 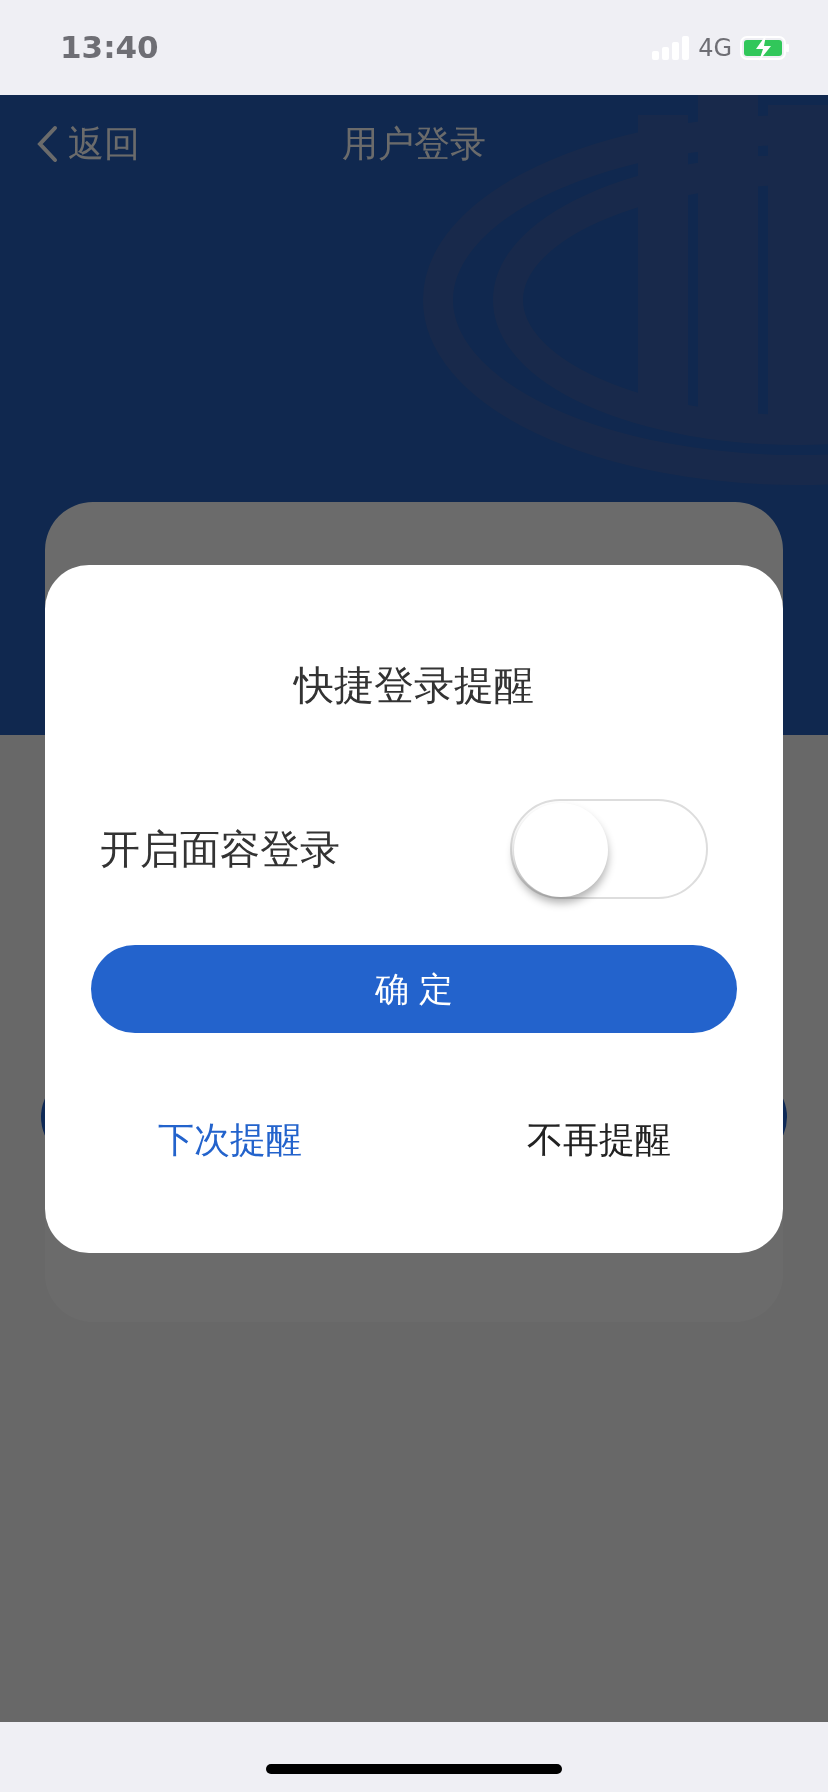 I want to click on back-icon, so click(x=47, y=144).